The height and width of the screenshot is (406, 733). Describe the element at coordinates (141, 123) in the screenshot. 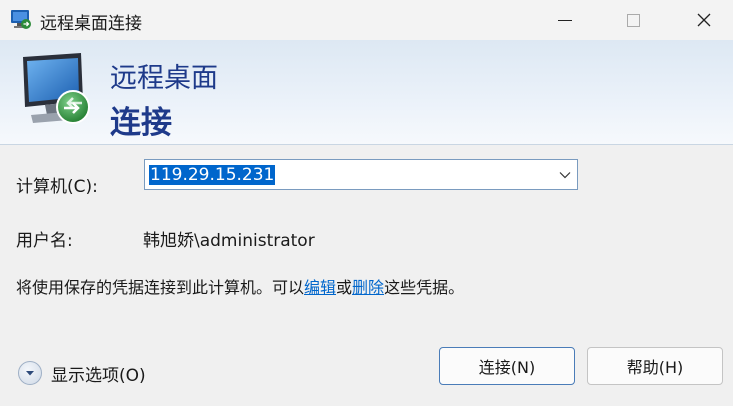

I see `banner-title-line2: 连接` at that location.